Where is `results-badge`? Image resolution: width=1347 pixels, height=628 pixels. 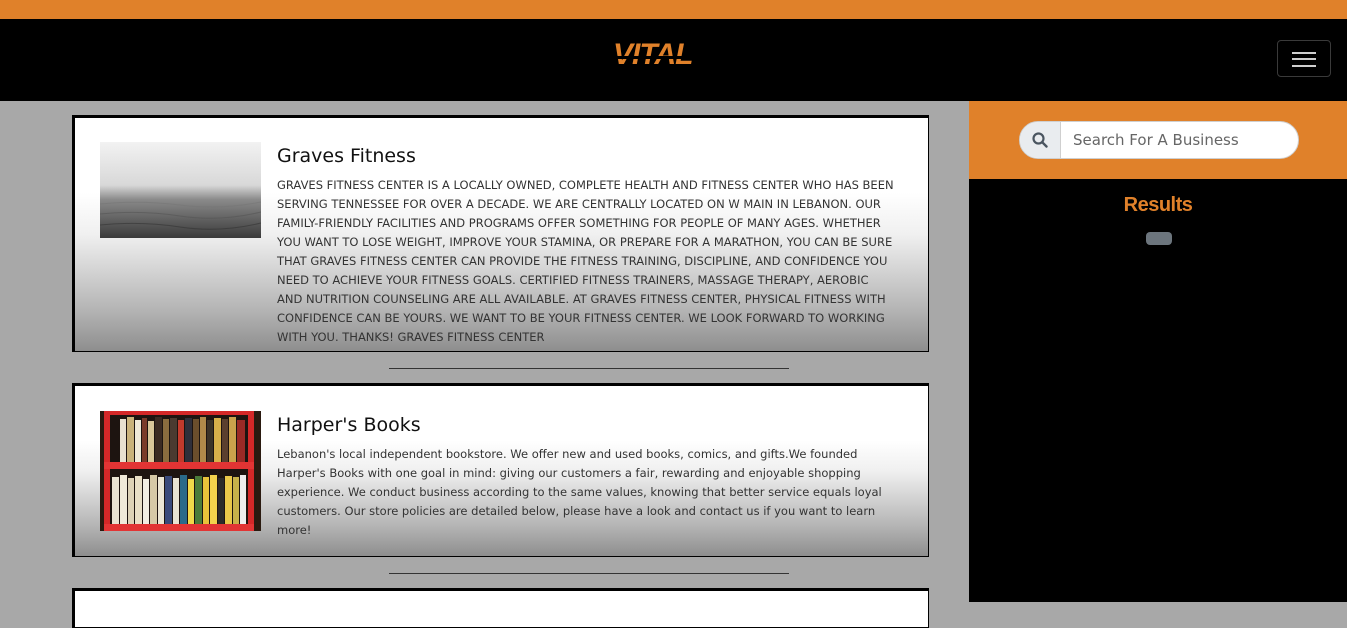
results-badge is located at coordinates (1159, 238).